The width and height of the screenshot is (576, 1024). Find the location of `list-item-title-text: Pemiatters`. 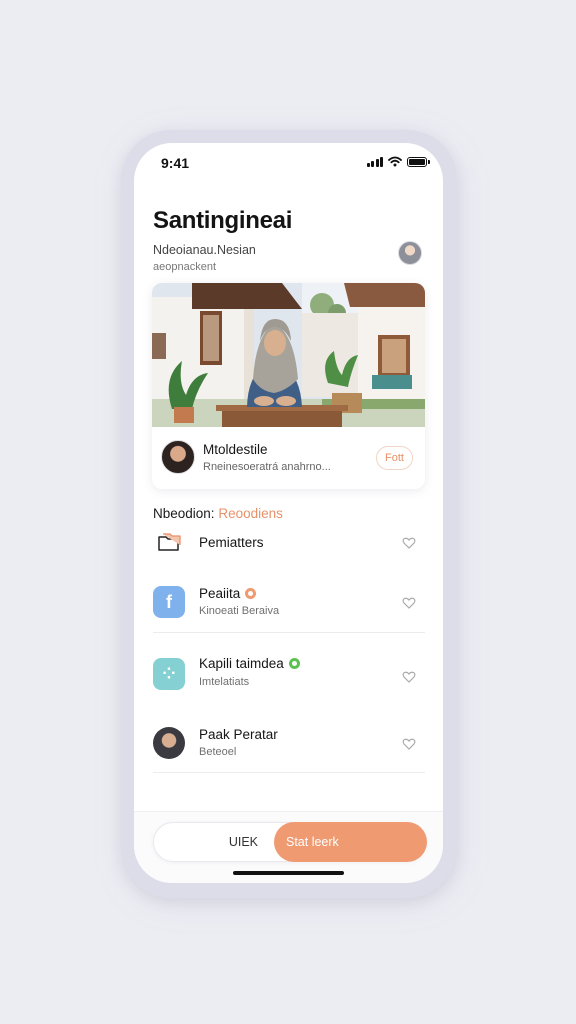

list-item-title-text: Pemiatters is located at coordinates (231, 542).